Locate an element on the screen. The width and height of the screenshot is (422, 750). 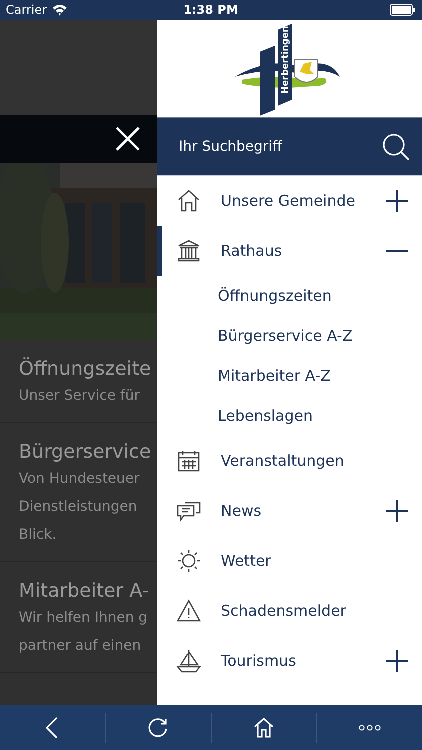
columns-icon is located at coordinates (189, 251).